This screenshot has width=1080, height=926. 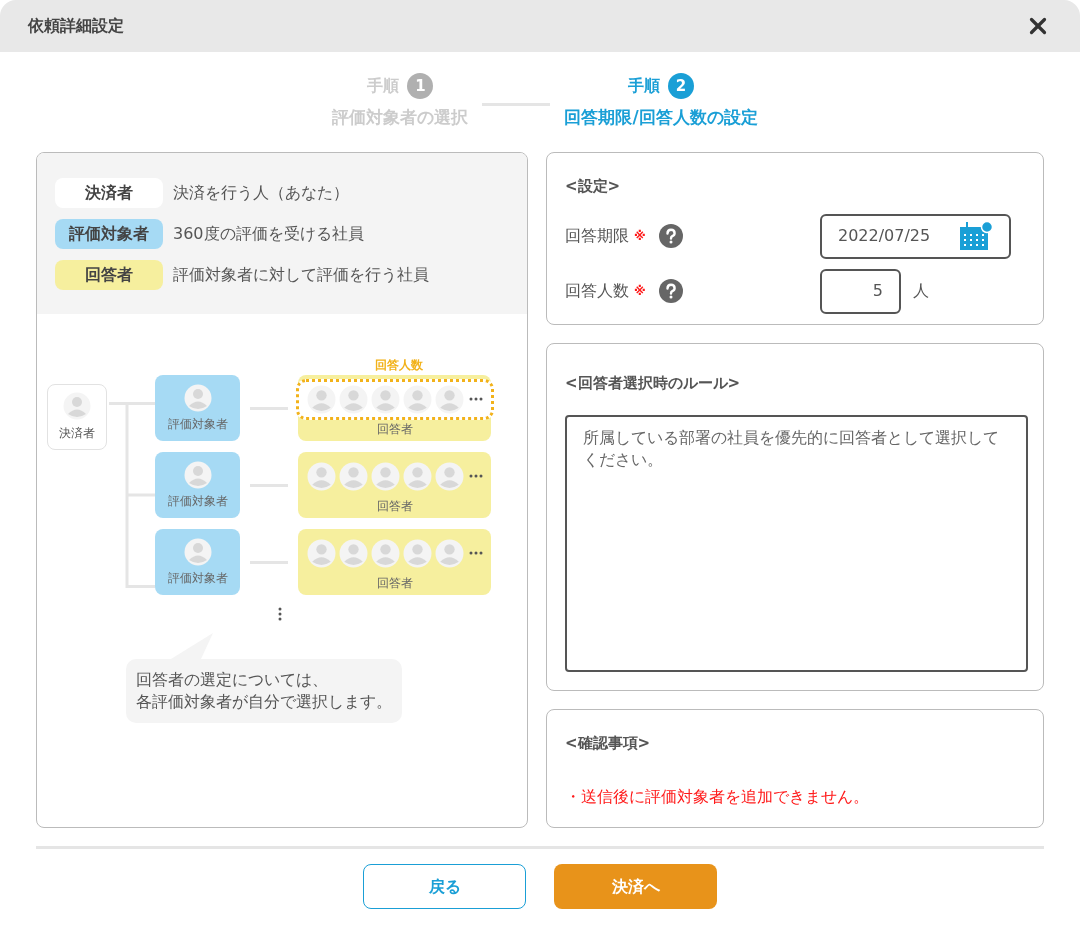 What do you see at coordinates (915, 236) in the screenshot?
I see `date-field: 2022/07/25` at bounding box center [915, 236].